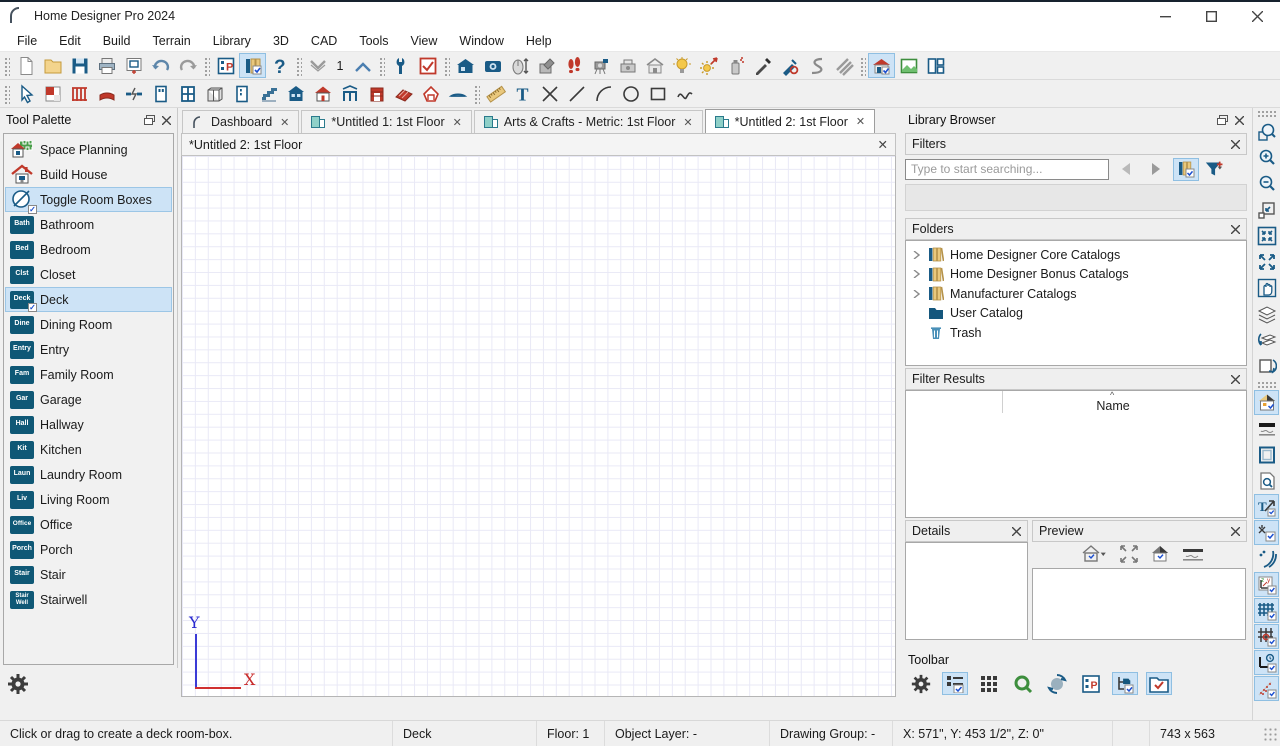  Describe the element at coordinates (630, 93) in the screenshot. I see `circle-tool-button` at that location.